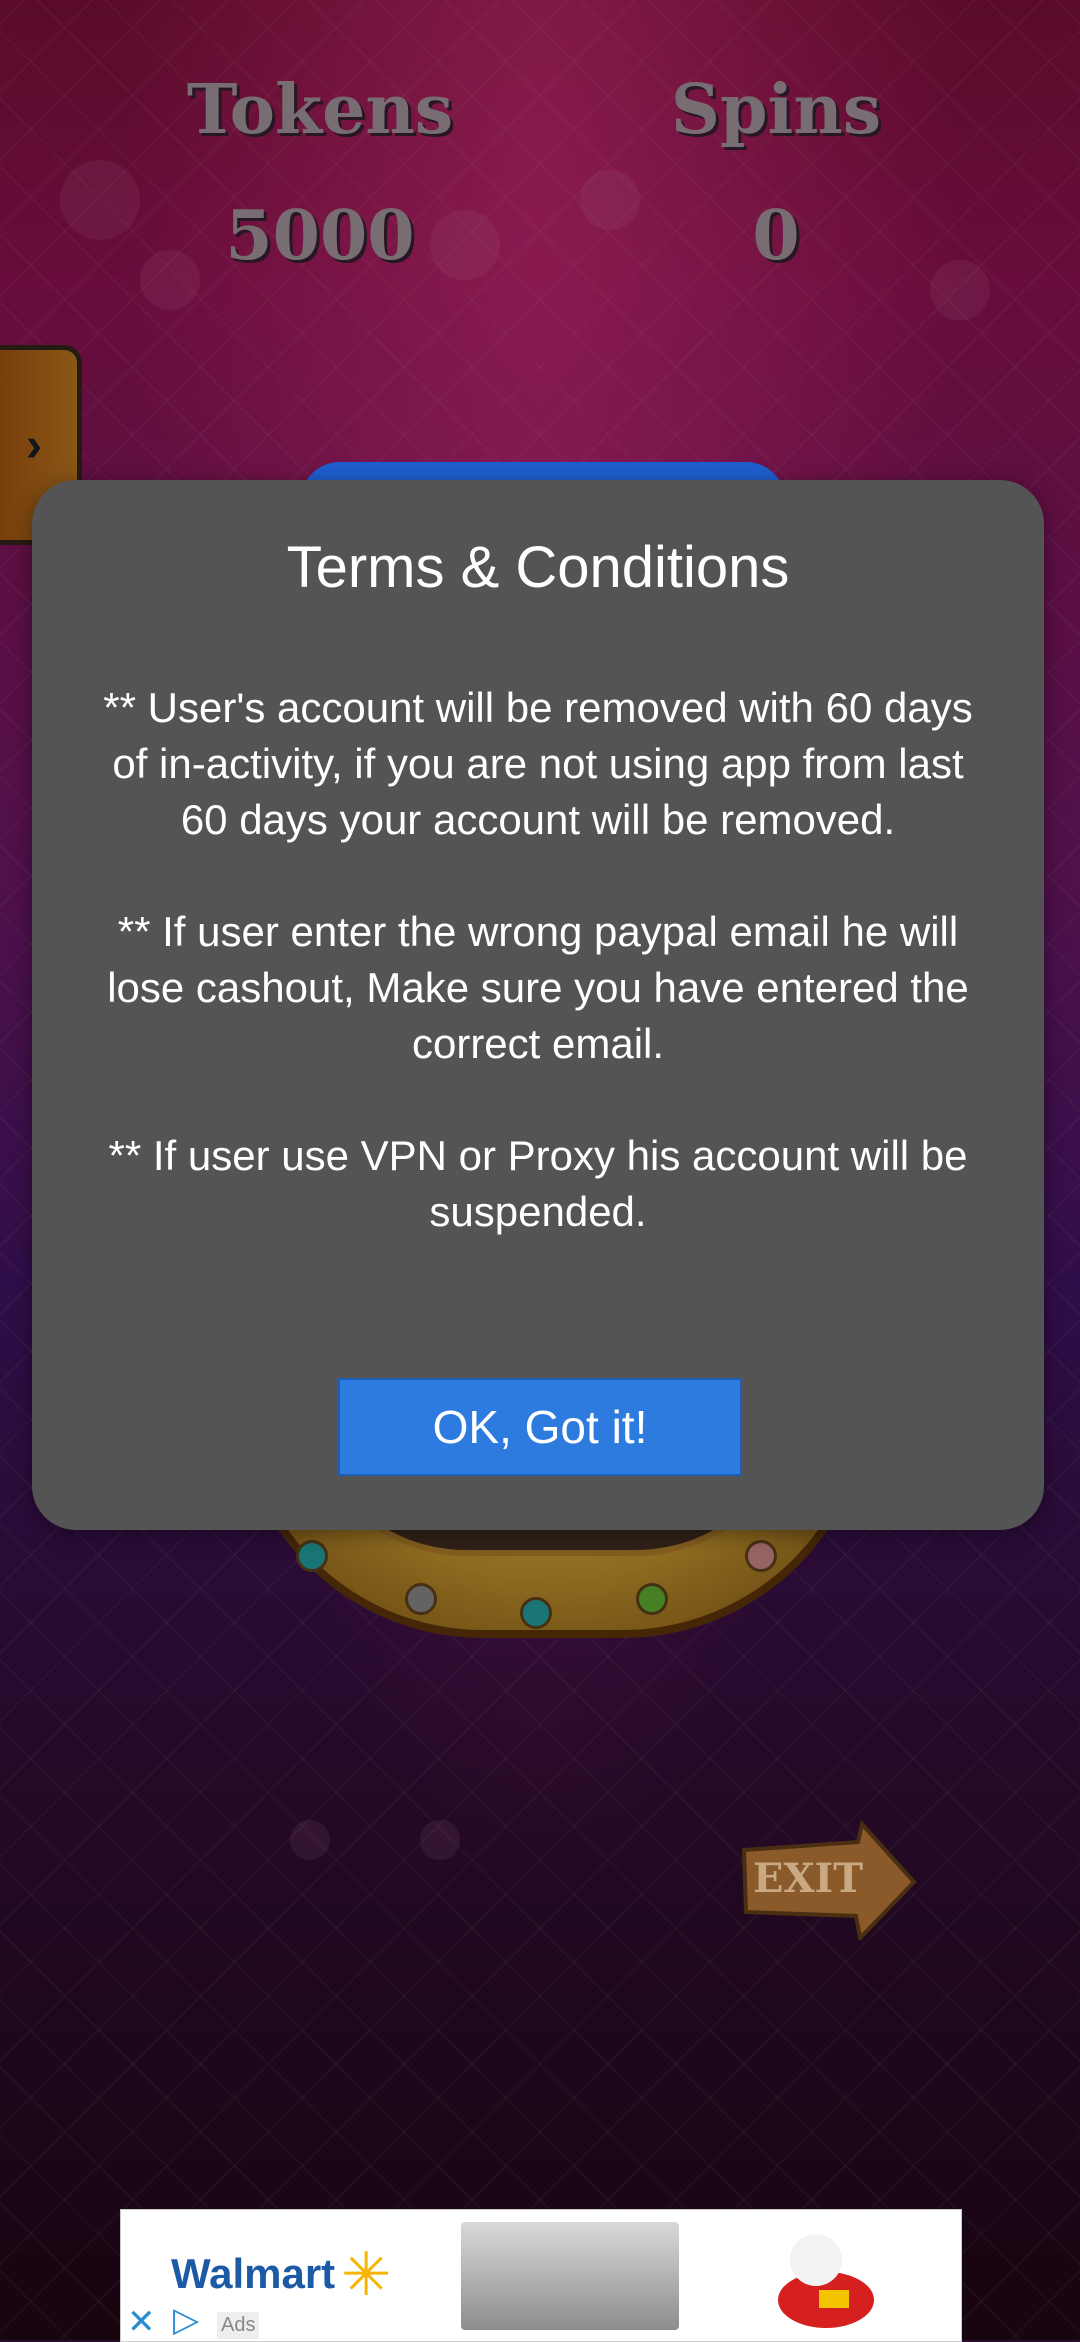 This screenshot has height=2342, width=1080. What do you see at coordinates (538, 567) in the screenshot?
I see `dialog-title: Terms & Conditions` at bounding box center [538, 567].